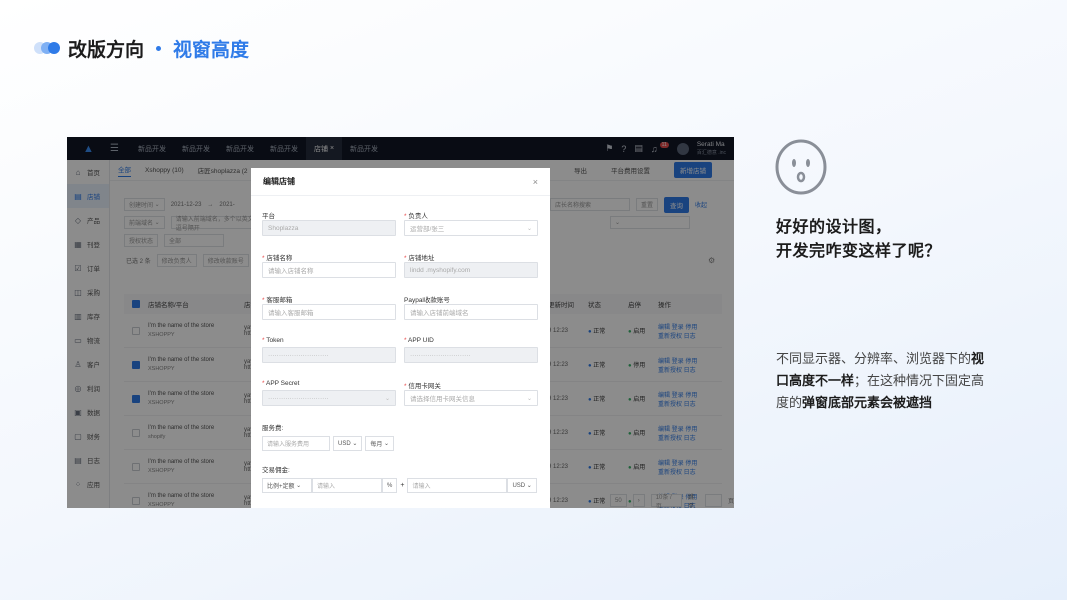  What do you see at coordinates (535, 182) in the screenshot?
I see `modal-close-icon: ×` at bounding box center [535, 182].